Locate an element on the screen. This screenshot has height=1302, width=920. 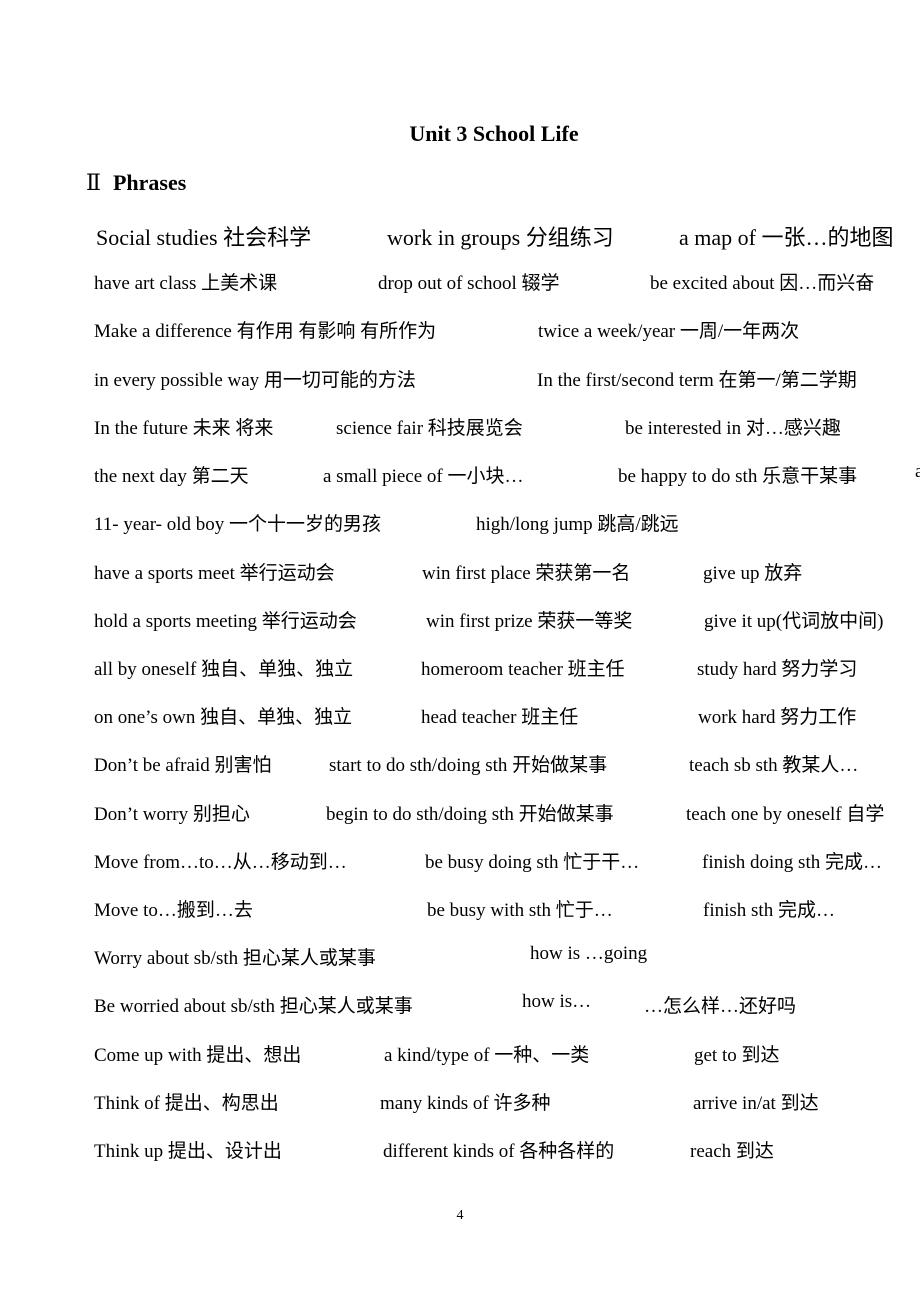
phrase-entry: head teacher 班主任 is located at coordinates (500, 717).